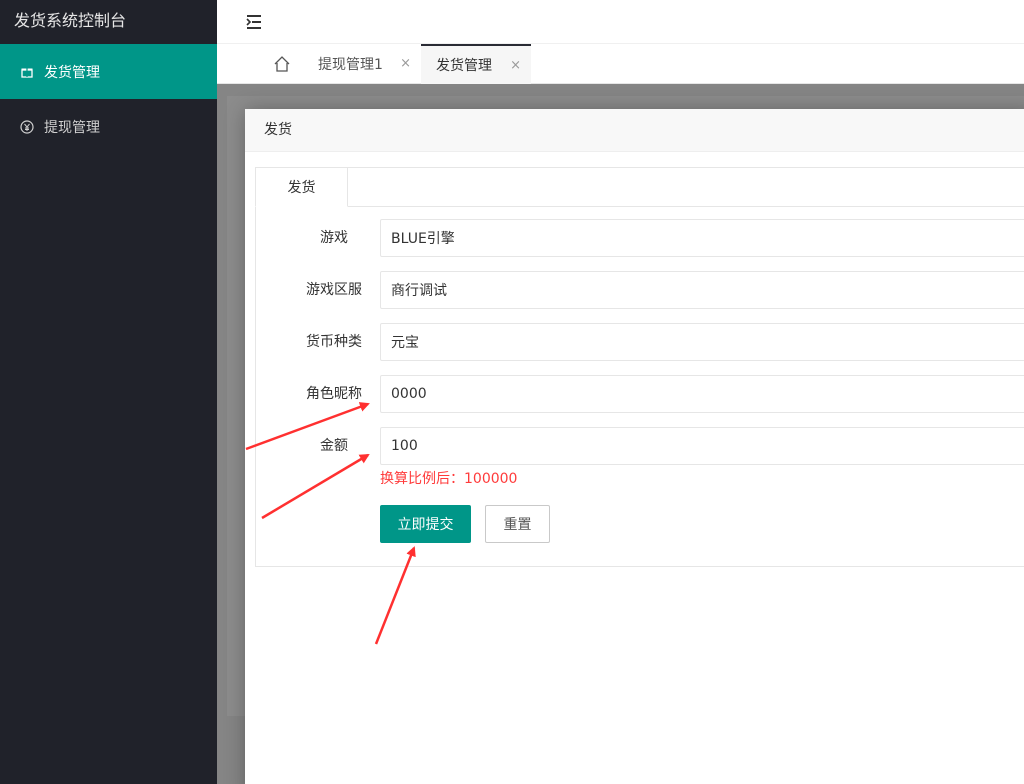 The height and width of the screenshot is (784, 1024). I want to click on gift-icon, so click(27, 72).